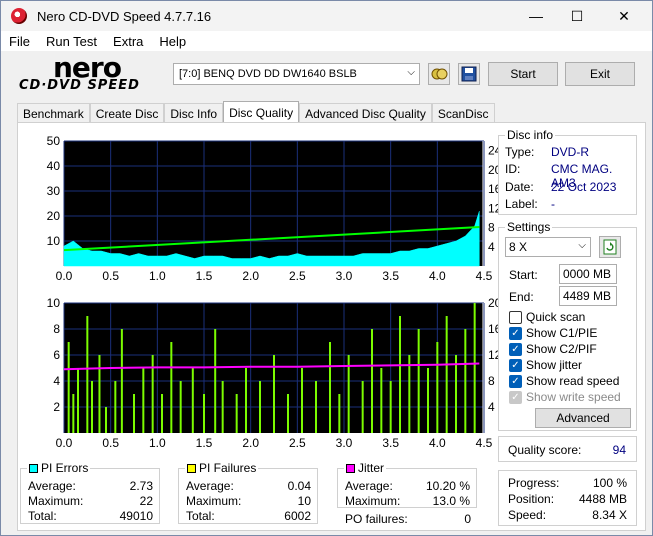 The width and height of the screenshot is (653, 536). What do you see at coordinates (373, 501) in the screenshot?
I see `jitter-maximum-label: Maximum:` at bounding box center [373, 501].